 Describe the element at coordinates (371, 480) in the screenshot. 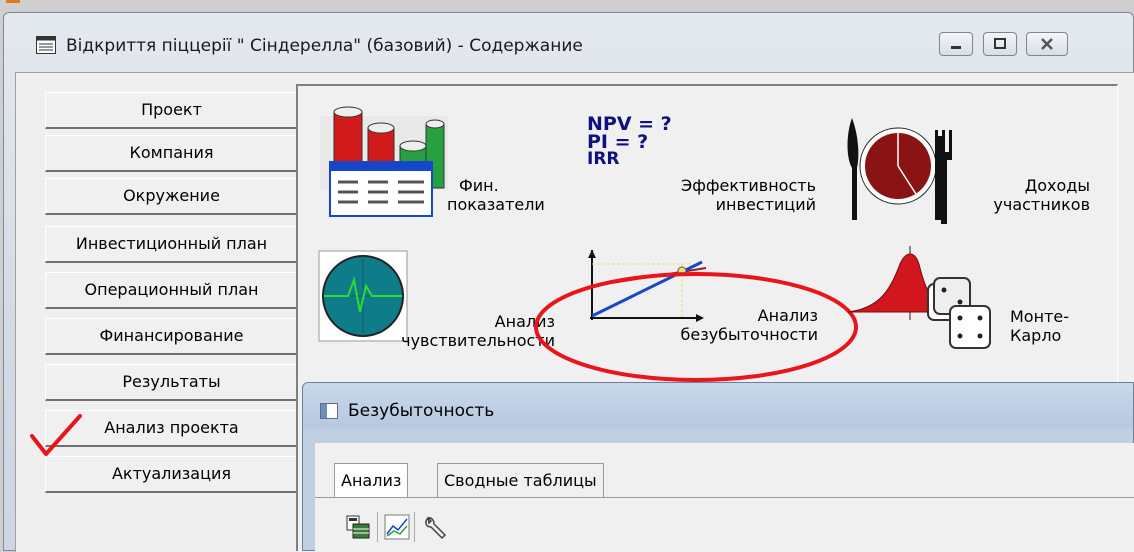

I see `tab-analysis: Анализ` at that location.